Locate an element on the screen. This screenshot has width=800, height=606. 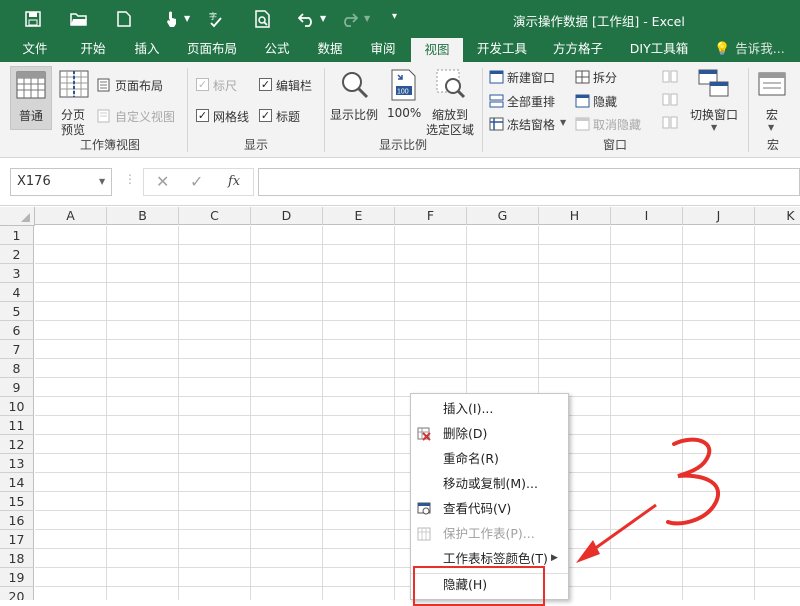
enter-icon: ✓ is located at coordinates (196, 181).